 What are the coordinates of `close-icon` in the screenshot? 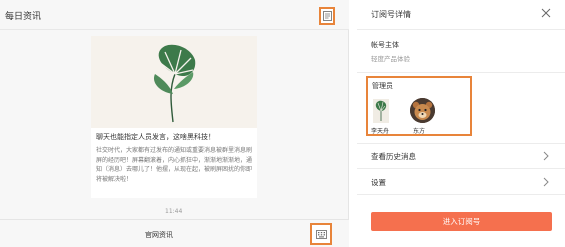 It's located at (546, 13).